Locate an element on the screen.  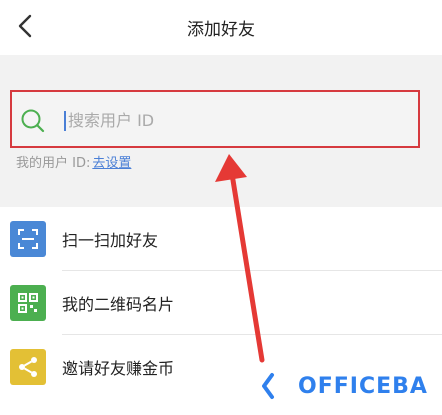
text-caret is located at coordinates (65, 121).